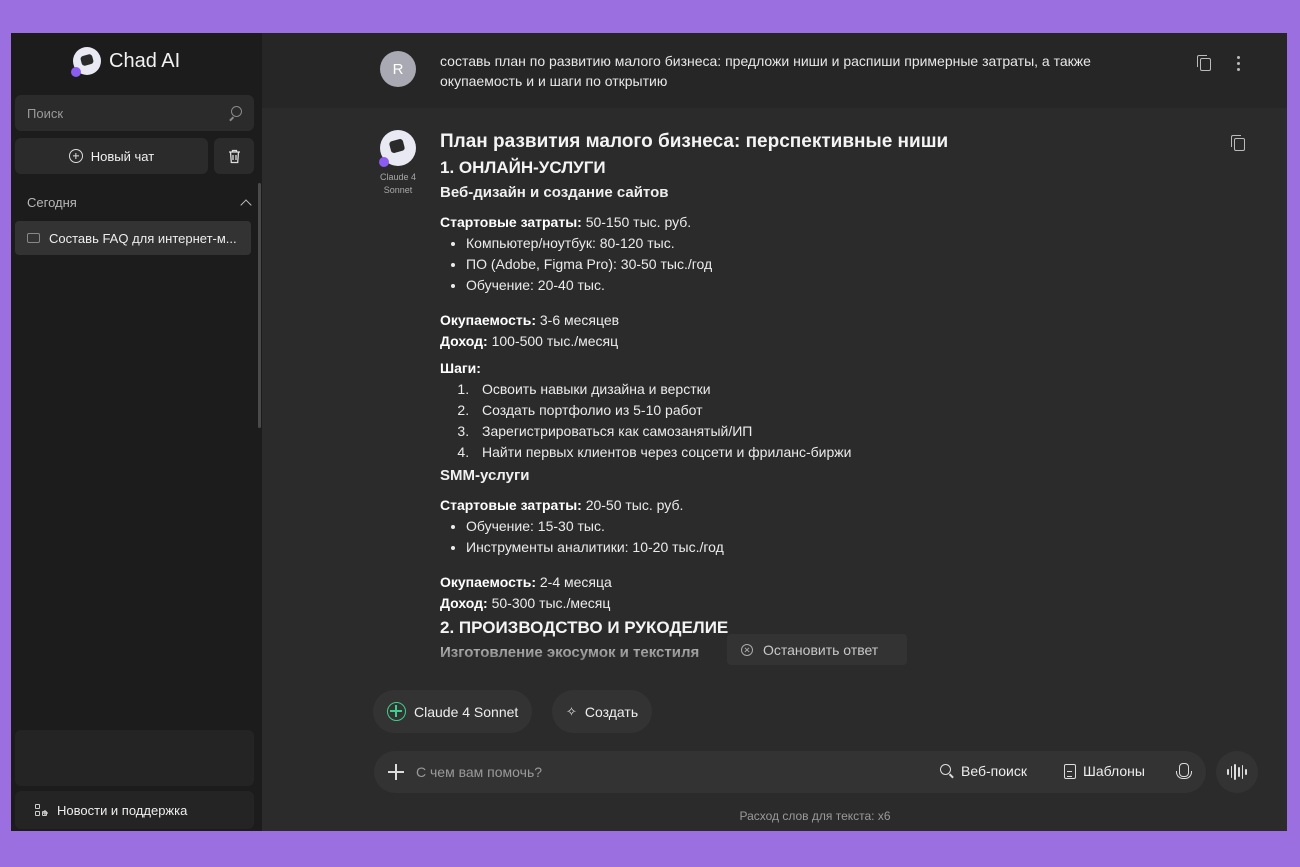 Image resolution: width=1300 pixels, height=867 pixels. Describe the element at coordinates (523, 167) in the screenshot. I see `section-heading: 1. ОНЛАЙН-УСЛУГИ` at that location.